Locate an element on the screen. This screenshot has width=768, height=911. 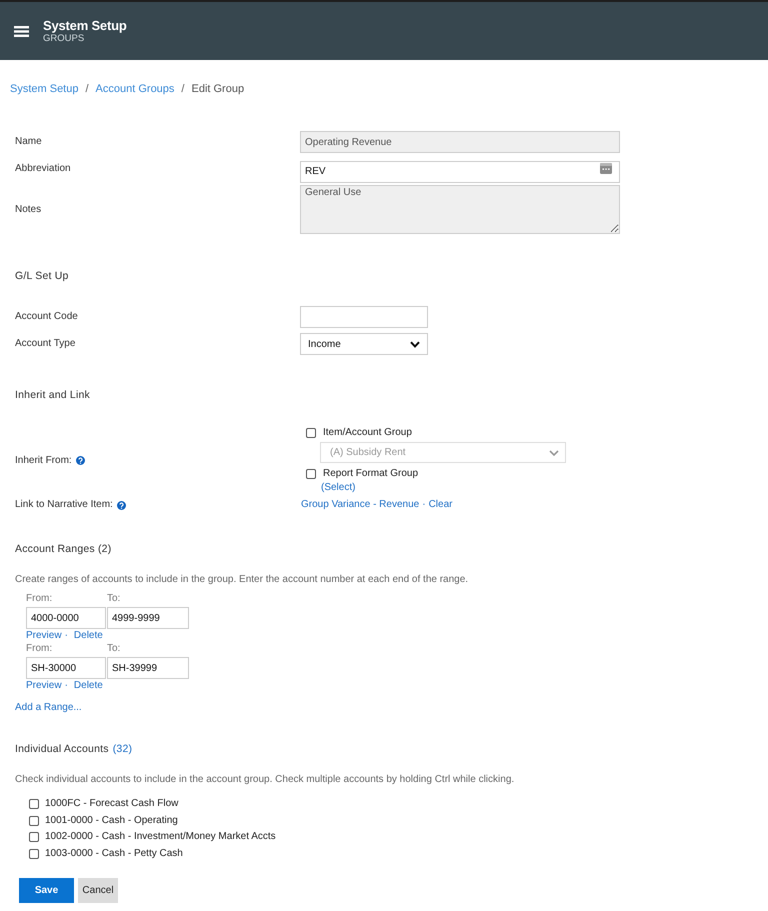
section-heading: Account Ranges (2) is located at coordinates (63, 549).